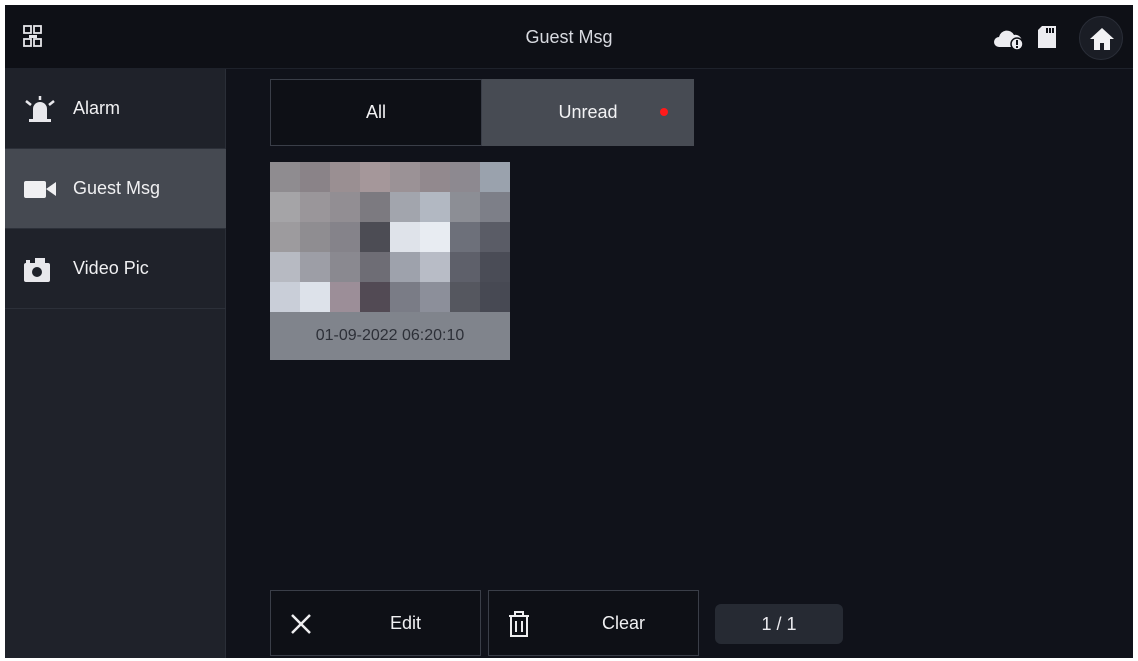 Image resolution: width=1138 pixels, height=661 pixels. I want to click on tab-label: Unread, so click(588, 112).